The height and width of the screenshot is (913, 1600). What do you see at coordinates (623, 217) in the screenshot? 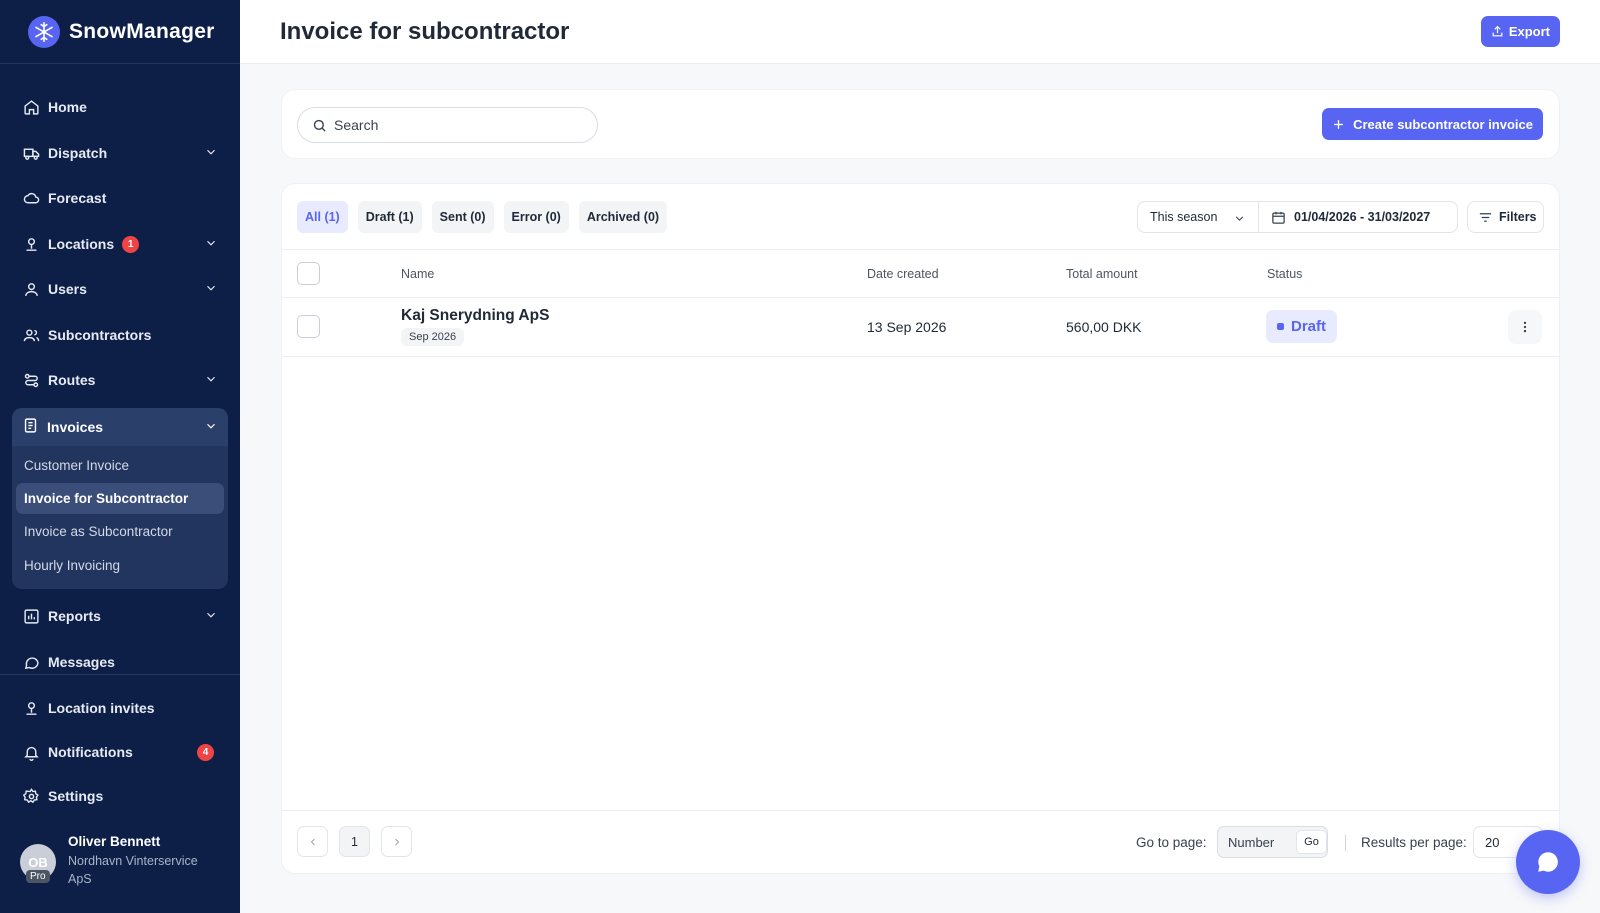
I see `tab-archived: Archived (0)` at bounding box center [623, 217].